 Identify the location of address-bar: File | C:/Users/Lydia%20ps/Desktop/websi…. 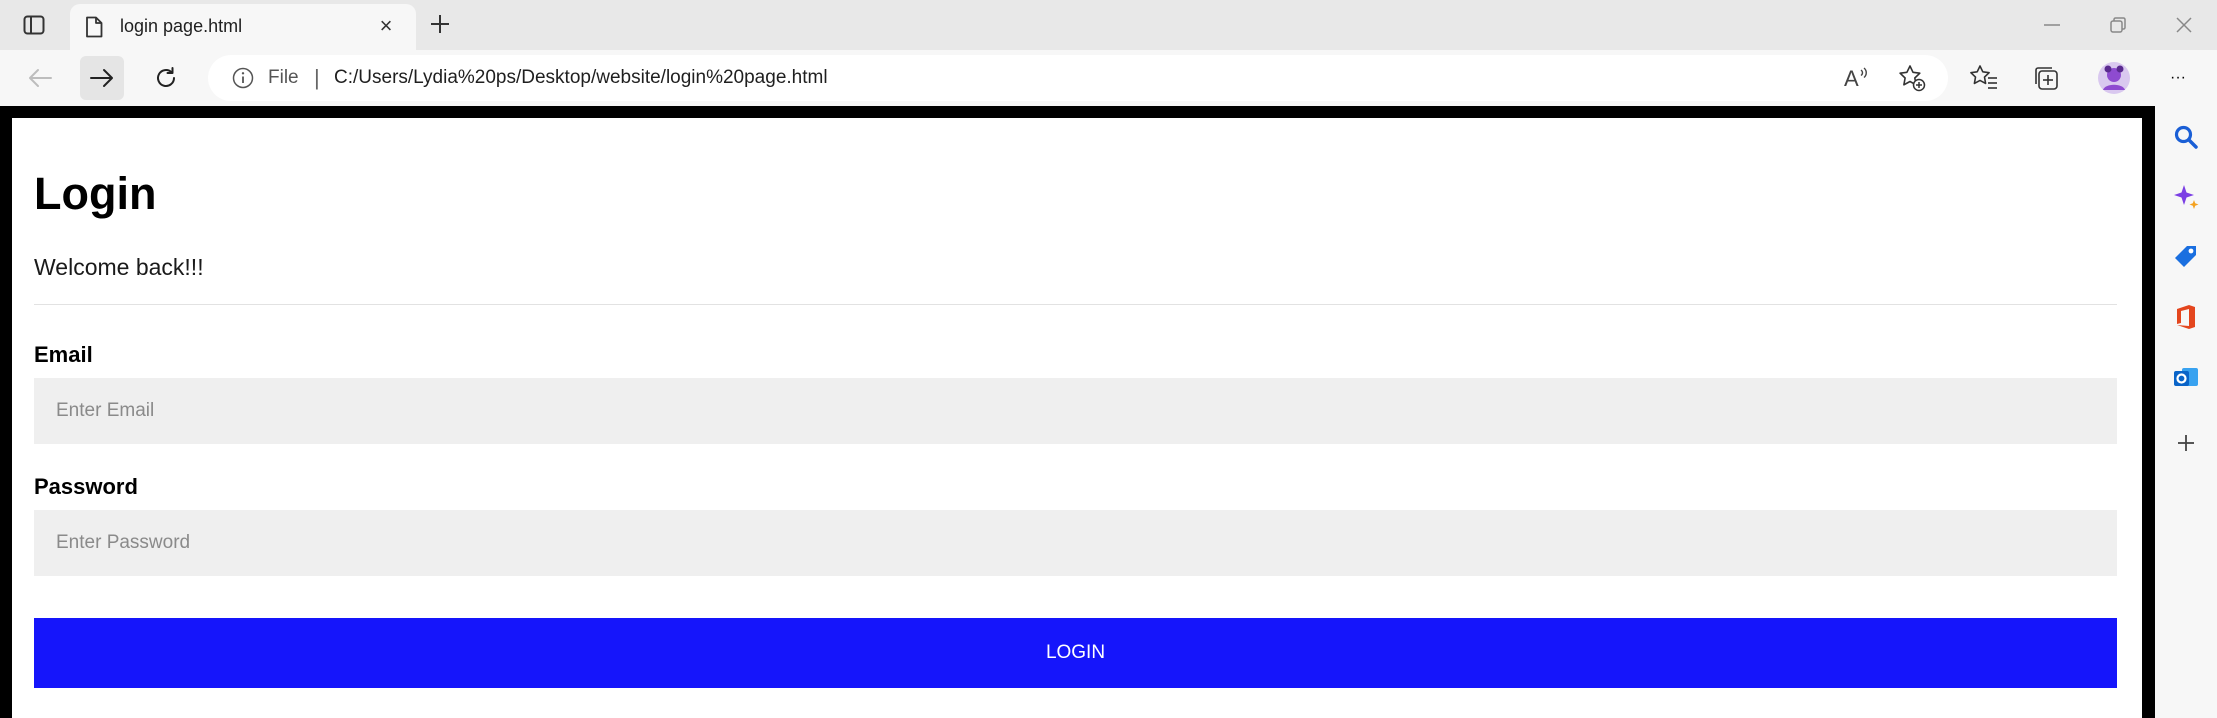
(1078, 78).